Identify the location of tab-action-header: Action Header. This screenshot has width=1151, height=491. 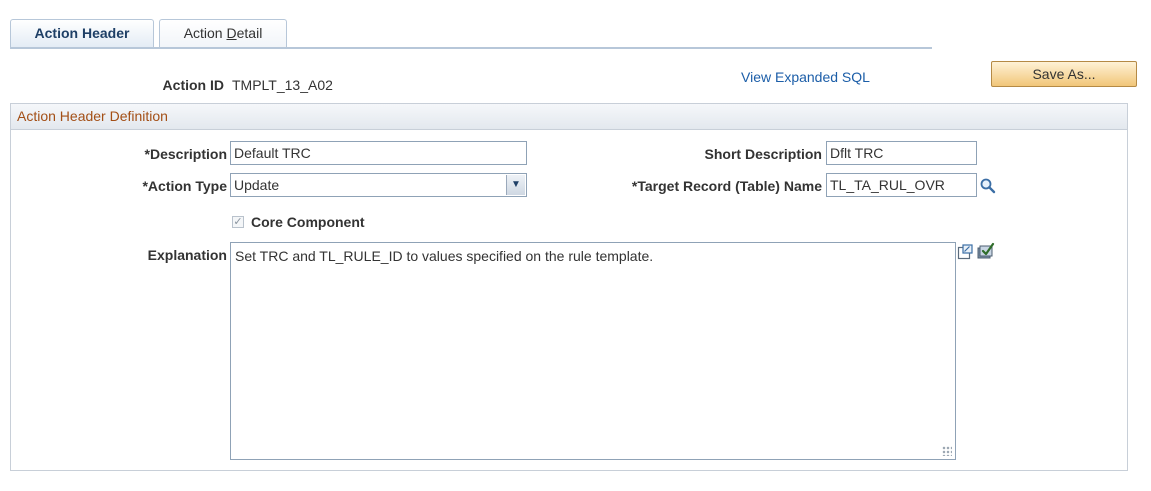
(82, 33).